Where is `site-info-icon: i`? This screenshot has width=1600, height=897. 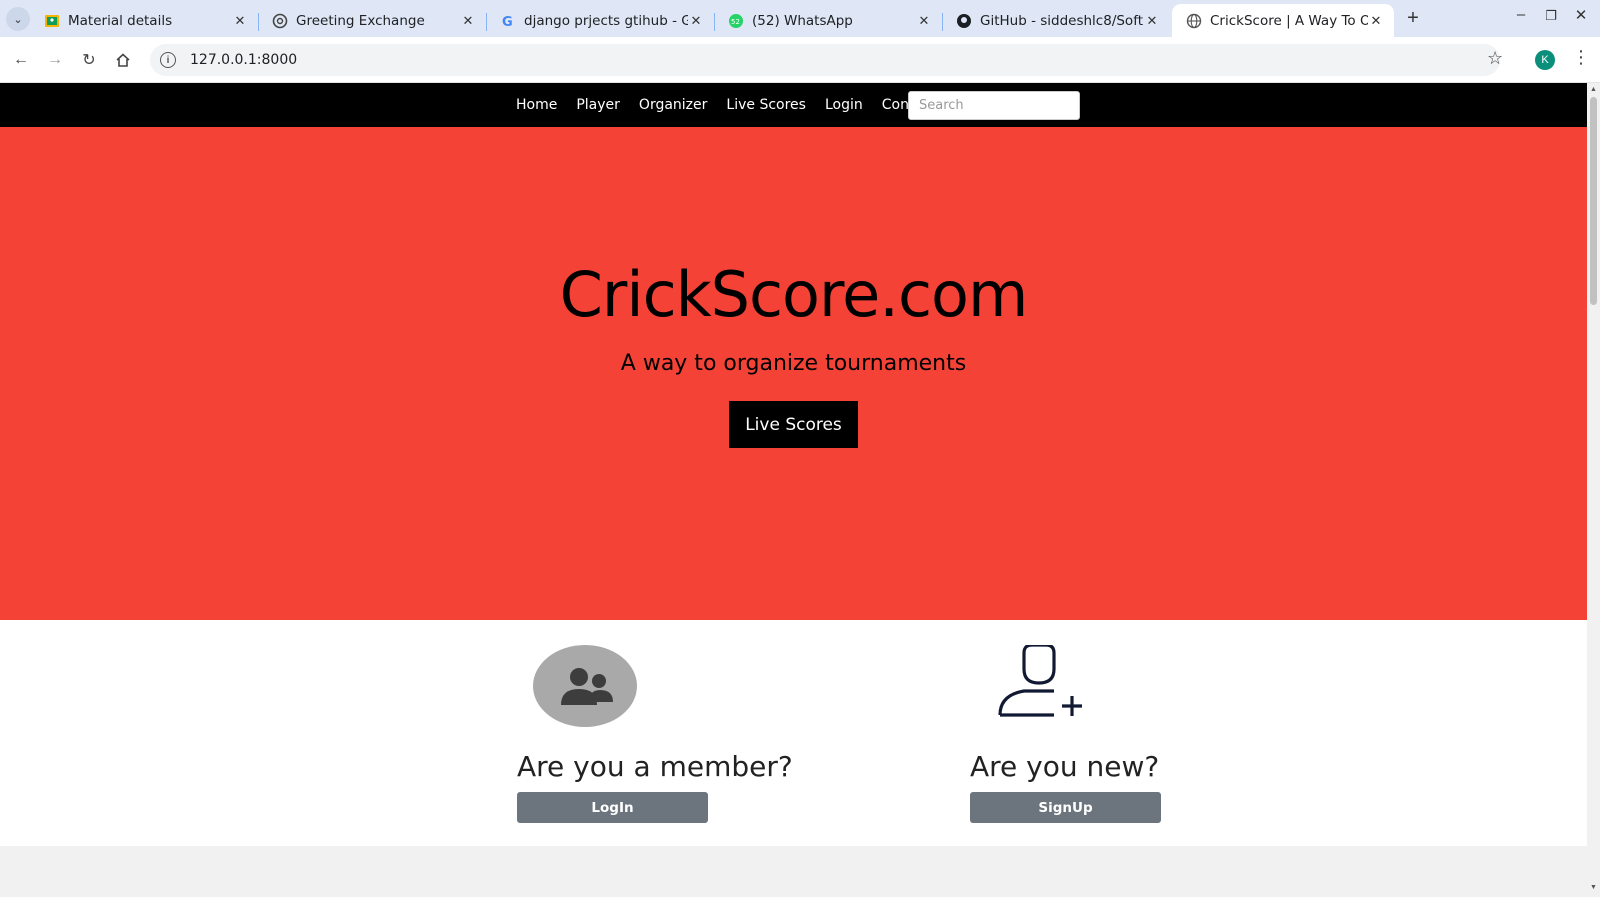 site-info-icon: i is located at coordinates (168, 60).